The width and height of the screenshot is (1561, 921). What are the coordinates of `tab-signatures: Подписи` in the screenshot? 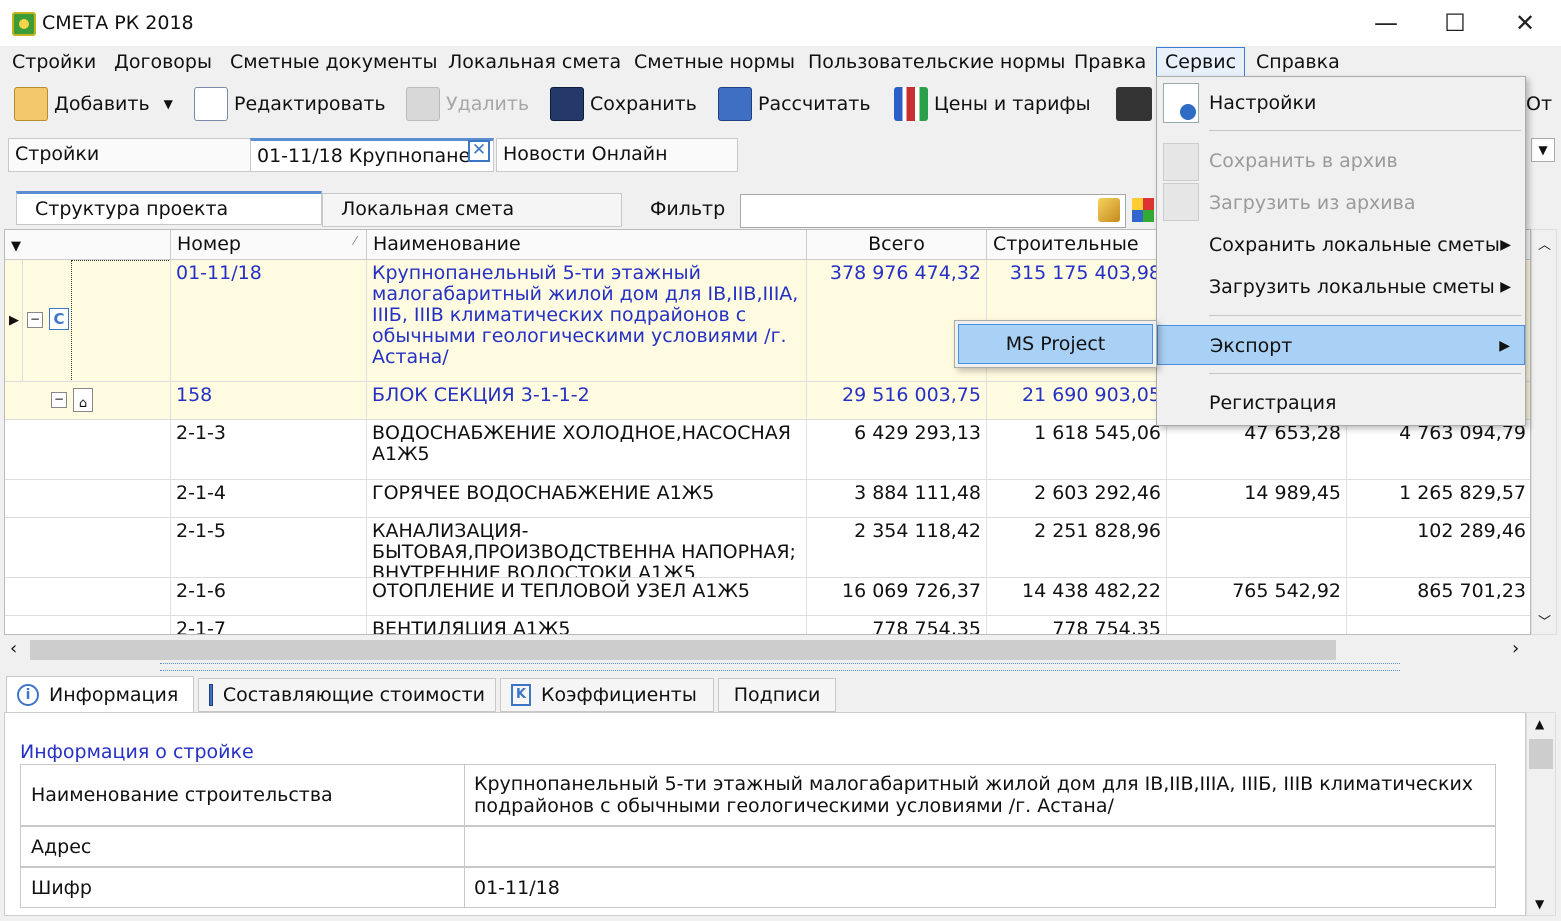 It's located at (777, 695).